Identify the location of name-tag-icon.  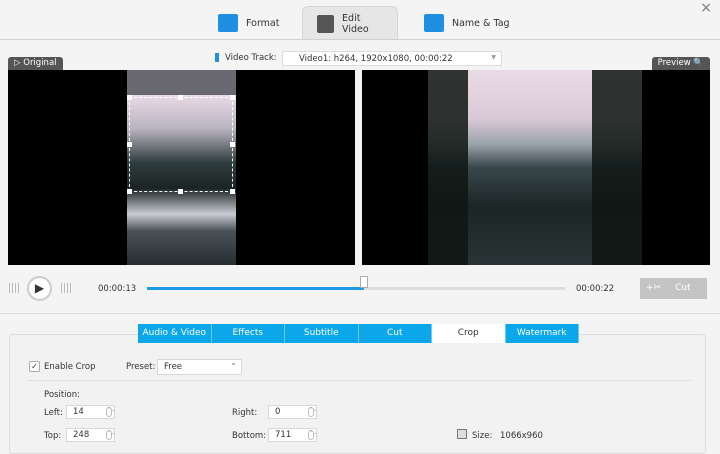
(434, 23).